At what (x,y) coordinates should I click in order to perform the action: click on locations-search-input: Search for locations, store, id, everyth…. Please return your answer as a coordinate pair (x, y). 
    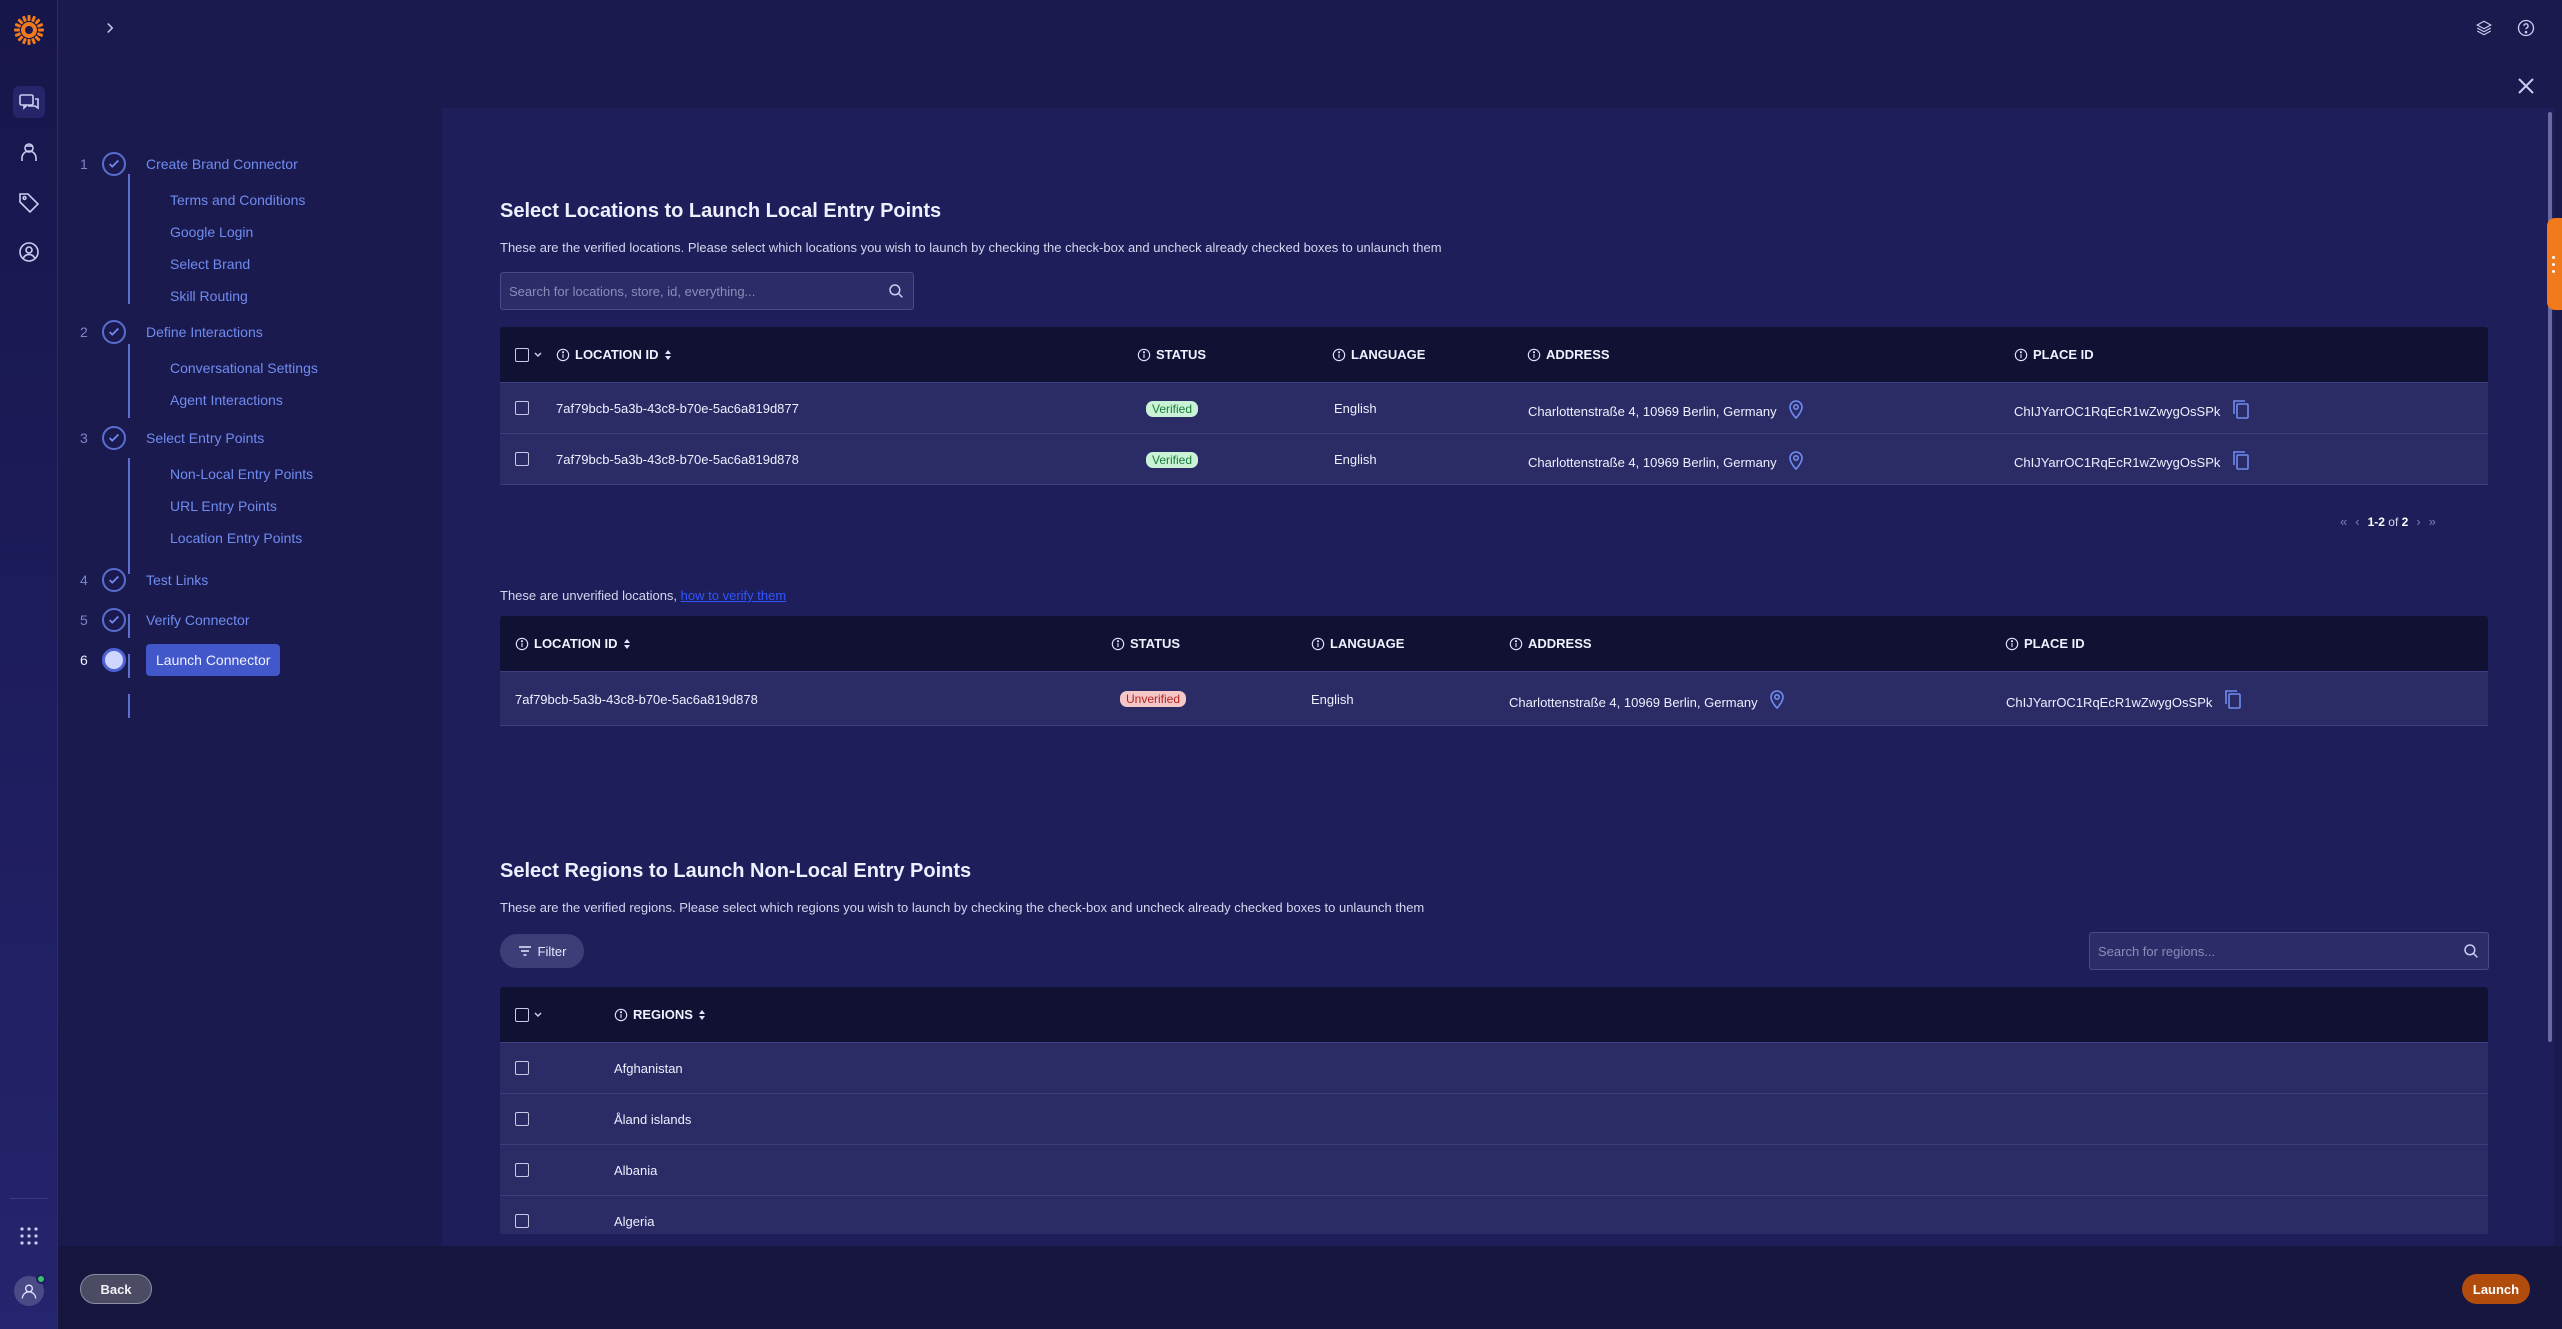
    Looking at the image, I should click on (707, 291).